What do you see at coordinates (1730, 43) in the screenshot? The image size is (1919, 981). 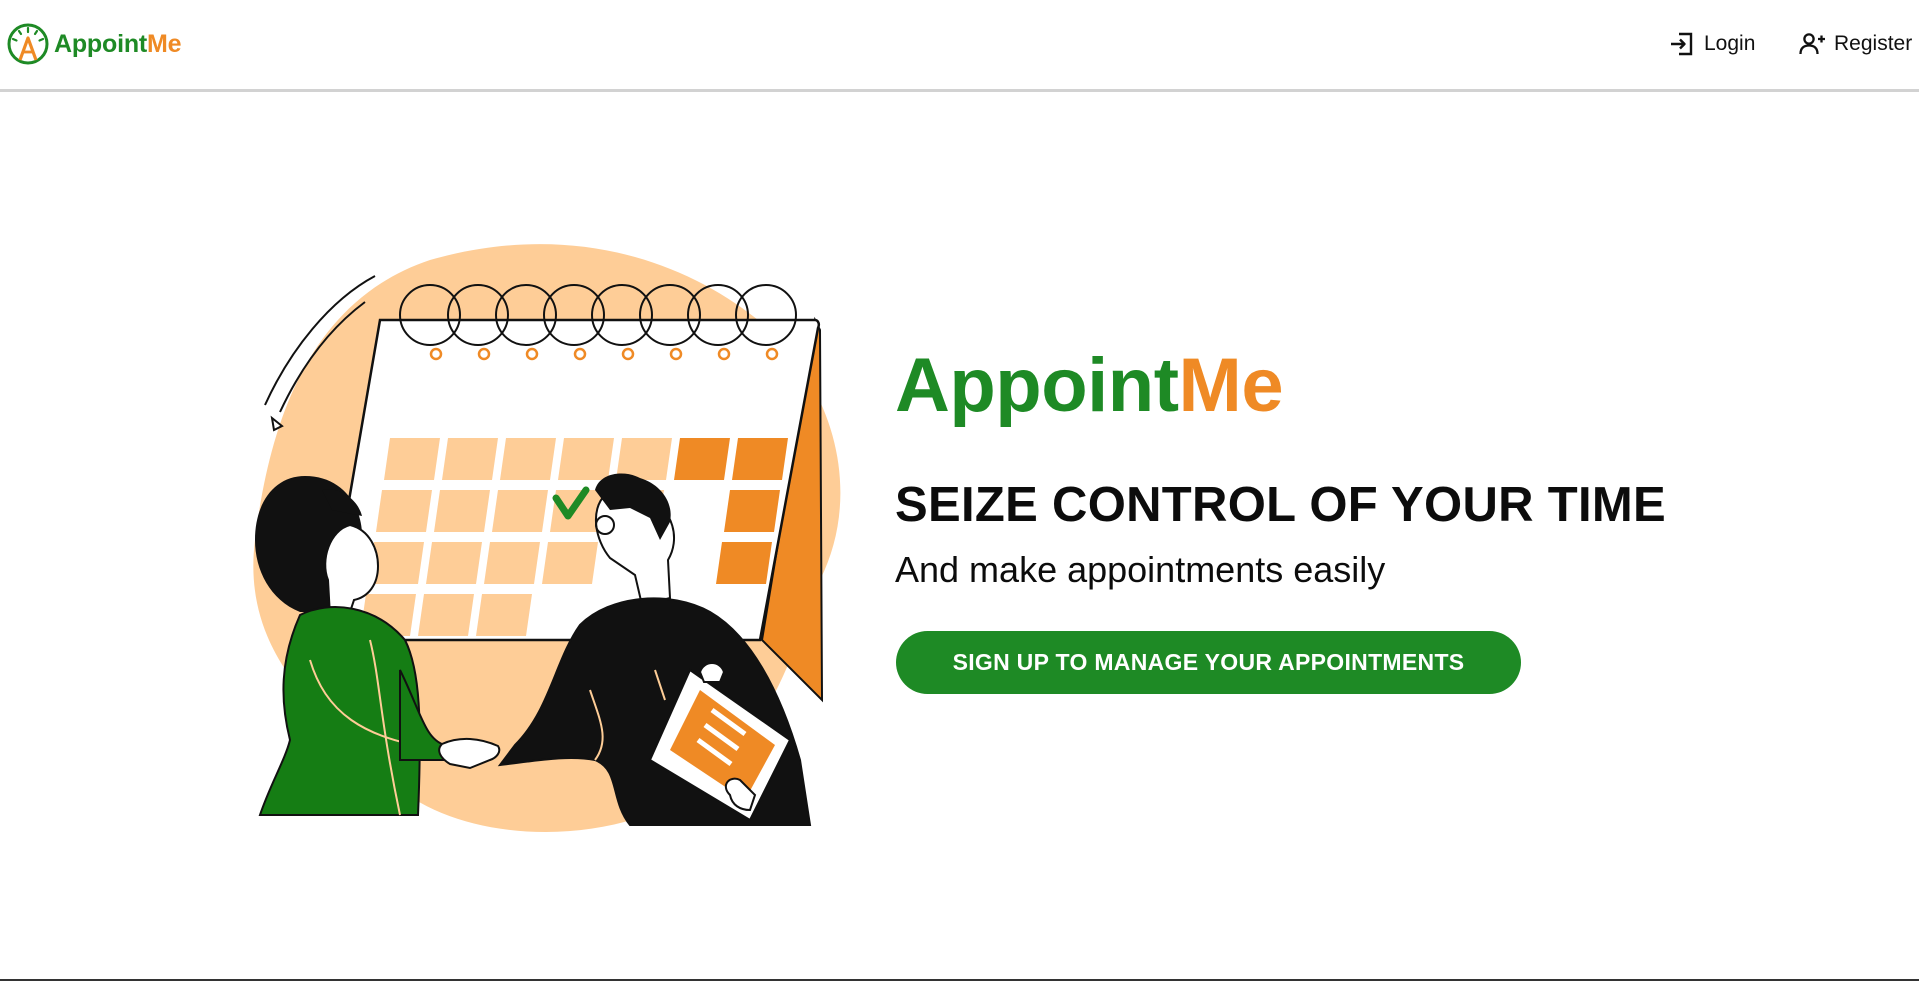 I see `login-label: Login` at bounding box center [1730, 43].